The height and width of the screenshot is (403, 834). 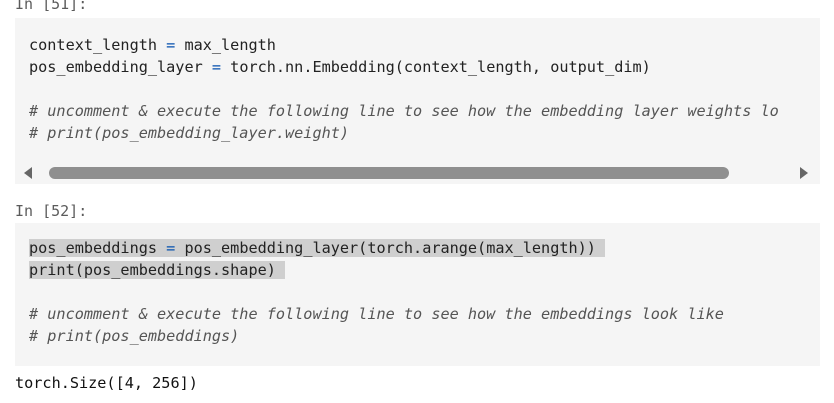 What do you see at coordinates (98, 45) in the screenshot?
I see `code-text: context_length` at bounding box center [98, 45].